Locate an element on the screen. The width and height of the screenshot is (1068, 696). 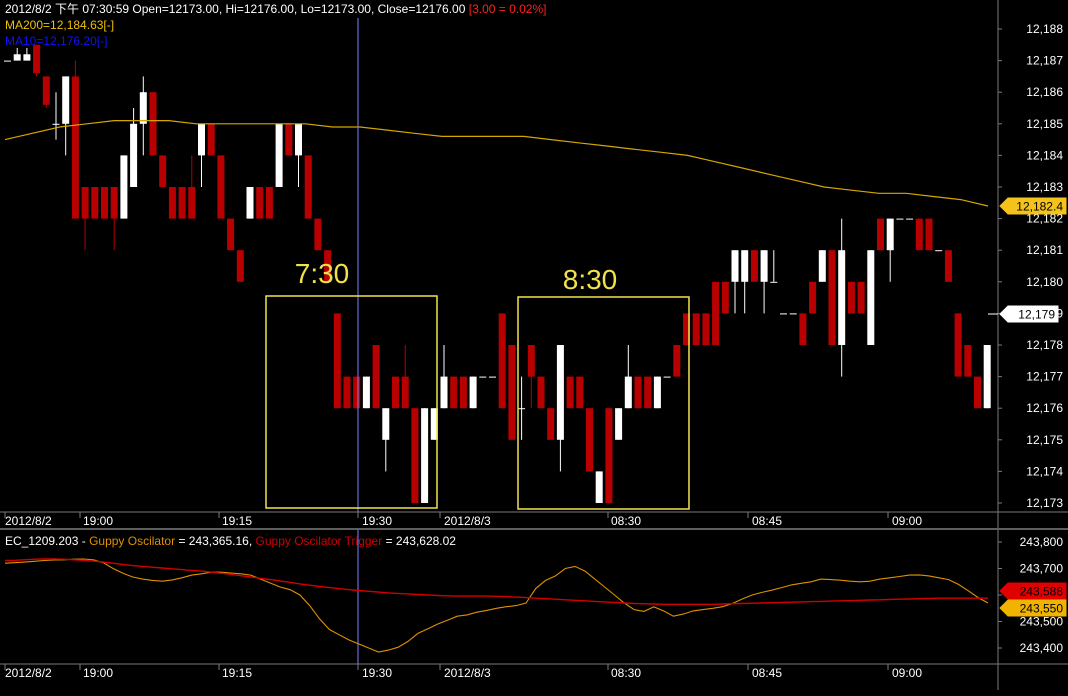
legend-guppy-name: Guppy Oscilator is located at coordinates (133, 541).